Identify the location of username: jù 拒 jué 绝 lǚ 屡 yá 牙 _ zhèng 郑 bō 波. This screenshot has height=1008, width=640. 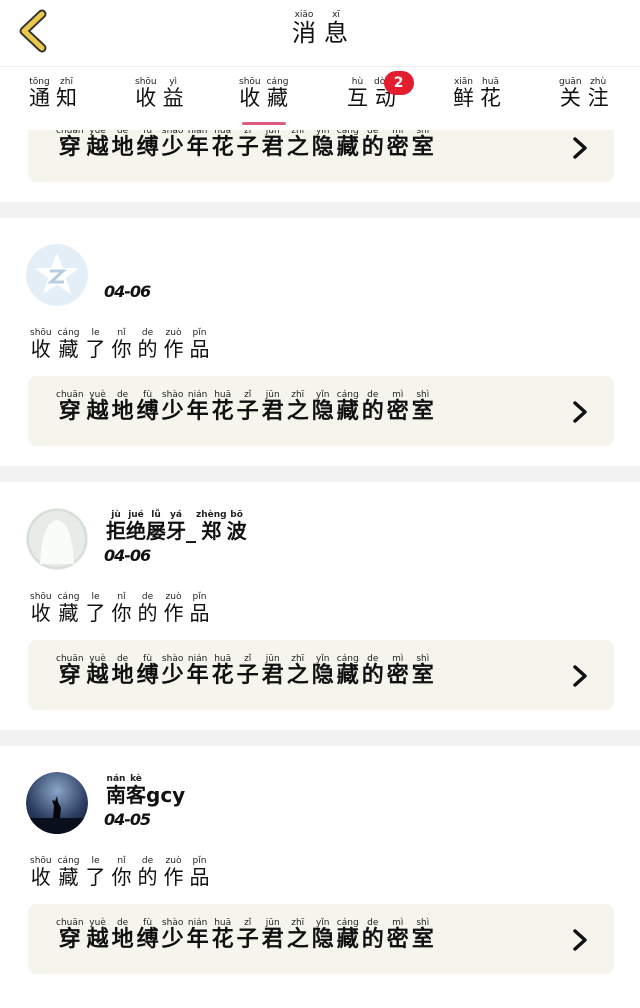
(176, 526).